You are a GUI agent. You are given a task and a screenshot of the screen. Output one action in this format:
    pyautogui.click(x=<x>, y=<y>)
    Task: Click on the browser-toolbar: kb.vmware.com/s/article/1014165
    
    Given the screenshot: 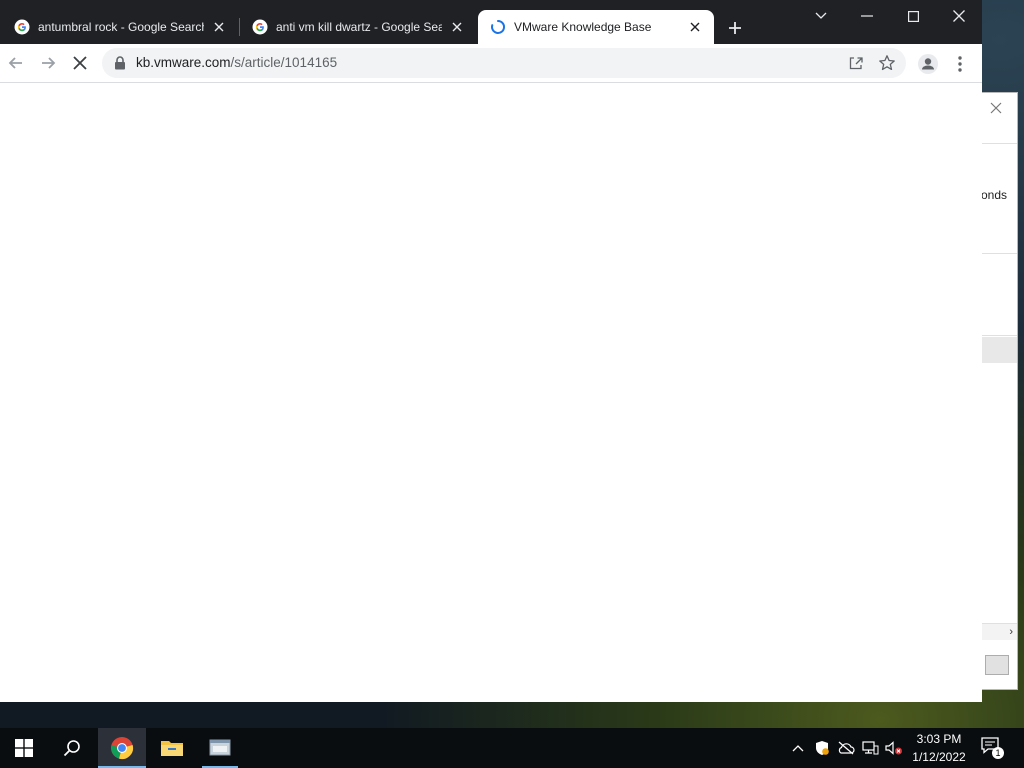 What is the action you would take?
    pyautogui.click(x=491, y=63)
    